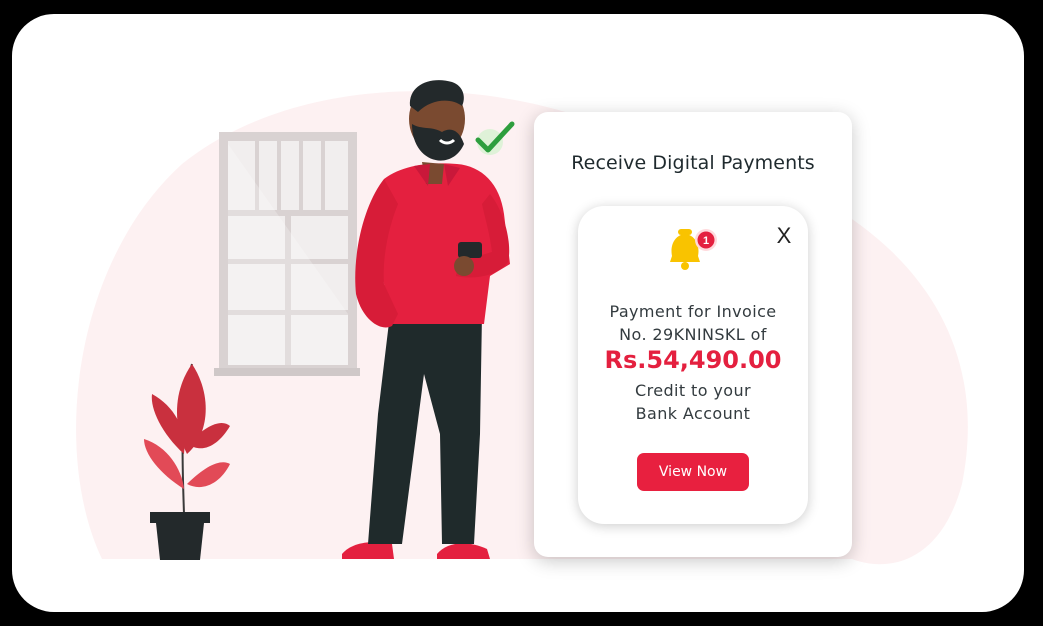  I want to click on window-illustration, so click(287, 254).